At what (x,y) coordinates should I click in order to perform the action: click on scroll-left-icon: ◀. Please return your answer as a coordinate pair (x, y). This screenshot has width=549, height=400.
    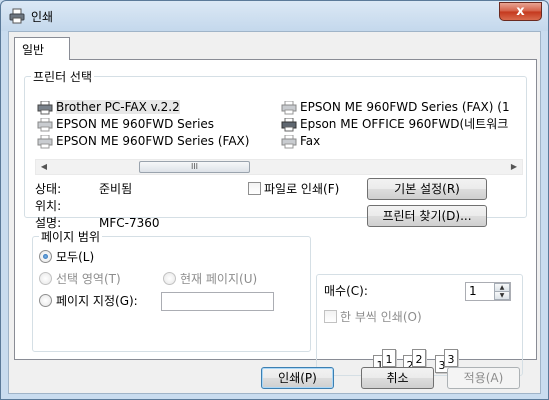
    Looking at the image, I should click on (44, 167).